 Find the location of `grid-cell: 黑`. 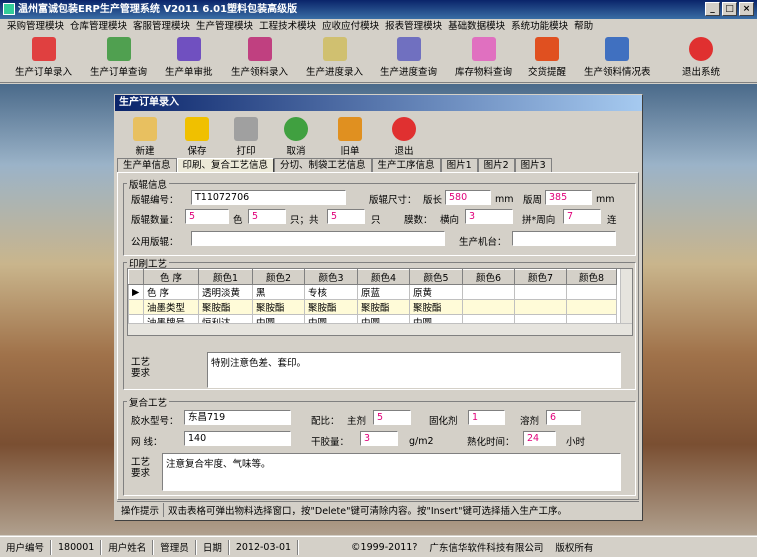

grid-cell: 黑 is located at coordinates (278, 292).